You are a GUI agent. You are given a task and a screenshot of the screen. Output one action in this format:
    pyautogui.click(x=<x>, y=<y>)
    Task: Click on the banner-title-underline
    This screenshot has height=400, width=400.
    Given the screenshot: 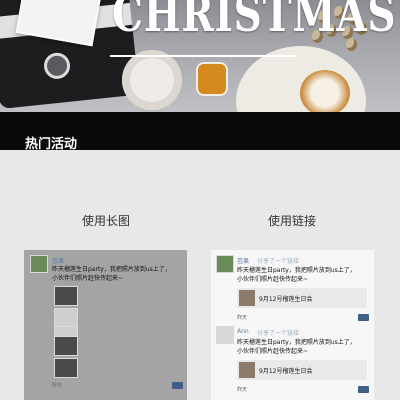 What is the action you would take?
    pyautogui.click(x=203, y=56)
    